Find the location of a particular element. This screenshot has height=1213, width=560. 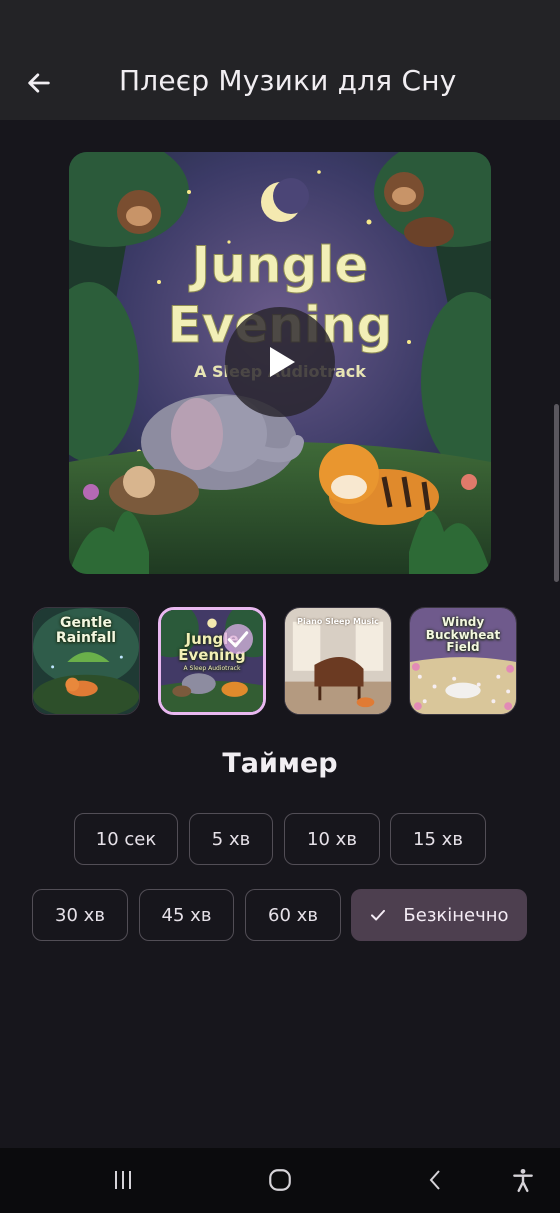

home-icon is located at coordinates (280, 1180).